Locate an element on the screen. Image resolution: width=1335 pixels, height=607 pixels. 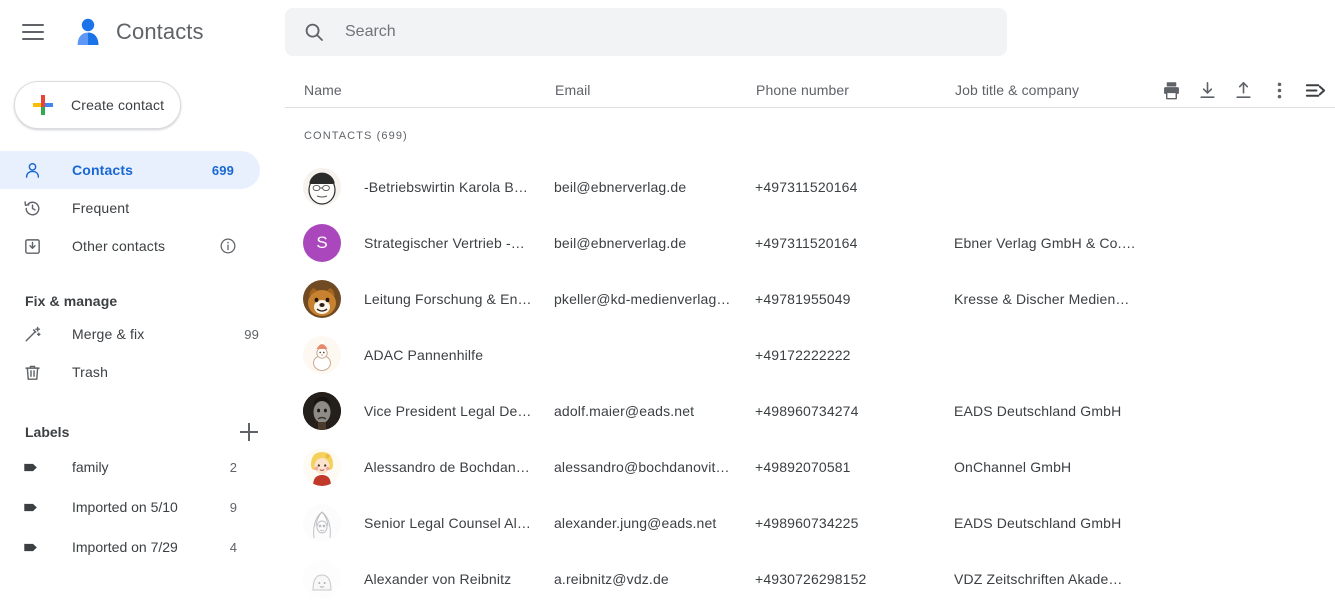
info-icon is located at coordinates (228, 246).